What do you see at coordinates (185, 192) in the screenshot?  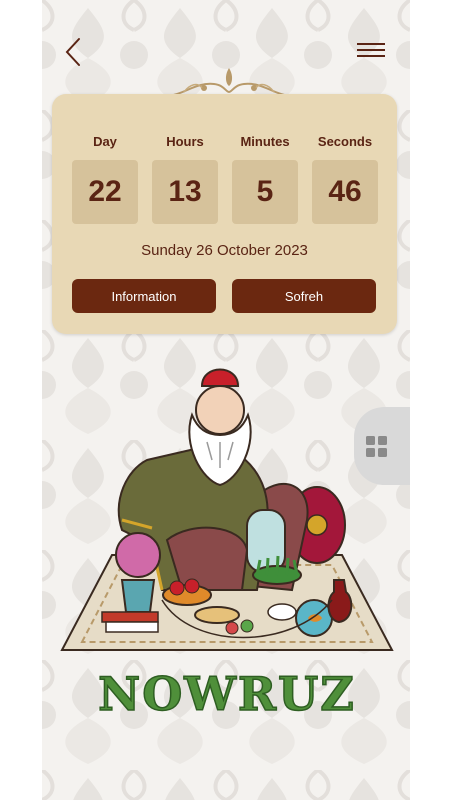 I see `hours-value: 13` at bounding box center [185, 192].